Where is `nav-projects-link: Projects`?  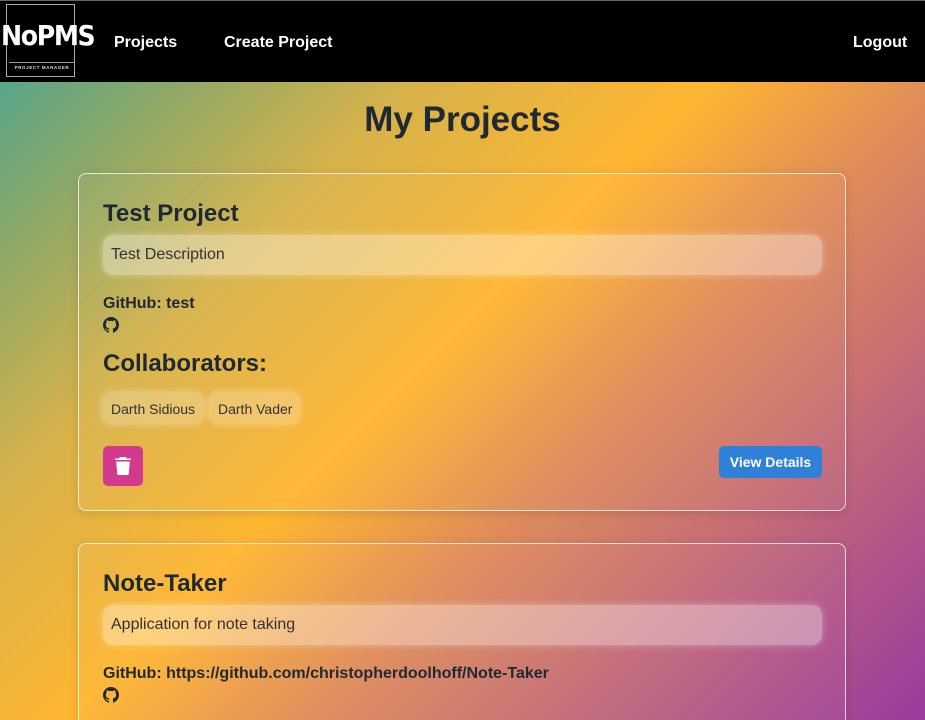 nav-projects-link: Projects is located at coordinates (145, 43).